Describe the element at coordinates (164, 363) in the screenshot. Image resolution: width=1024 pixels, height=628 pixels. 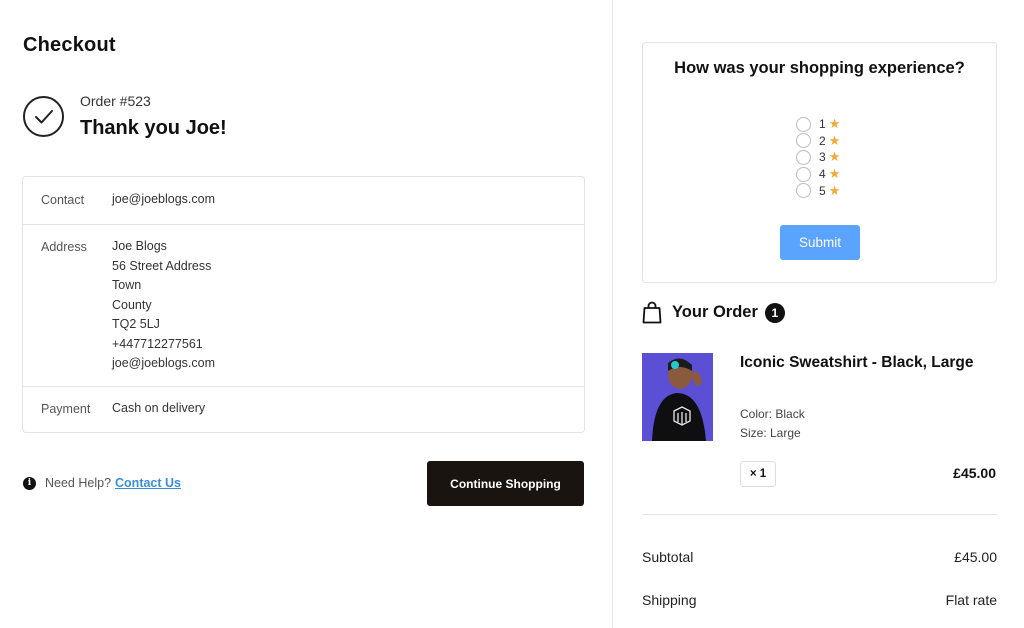
I see `address-line: joe@joeblogs.com` at that location.